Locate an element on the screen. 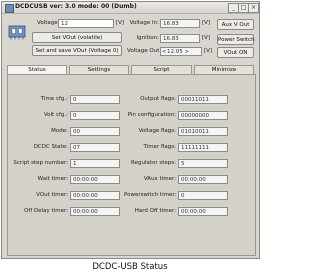 This screenshot has width=320, height=279. window-title: DCDCUSB ver: 3.0 mode: 00 (Dumb) is located at coordinates (76, 6).